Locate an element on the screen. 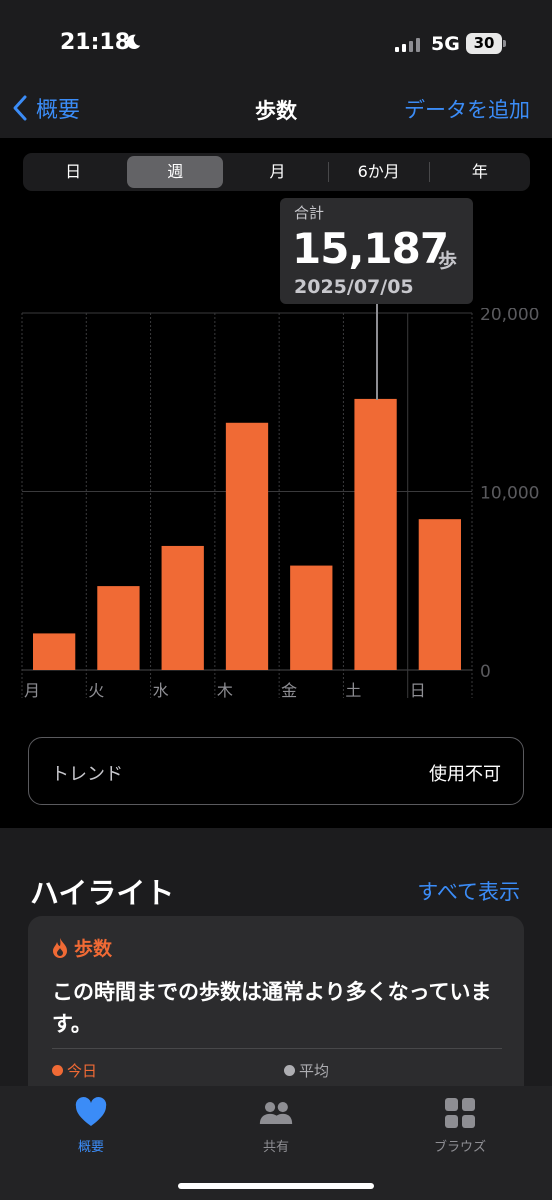 Image resolution: width=552 pixels, height=1200 pixels. grid-icon is located at coordinates (460, 1113).